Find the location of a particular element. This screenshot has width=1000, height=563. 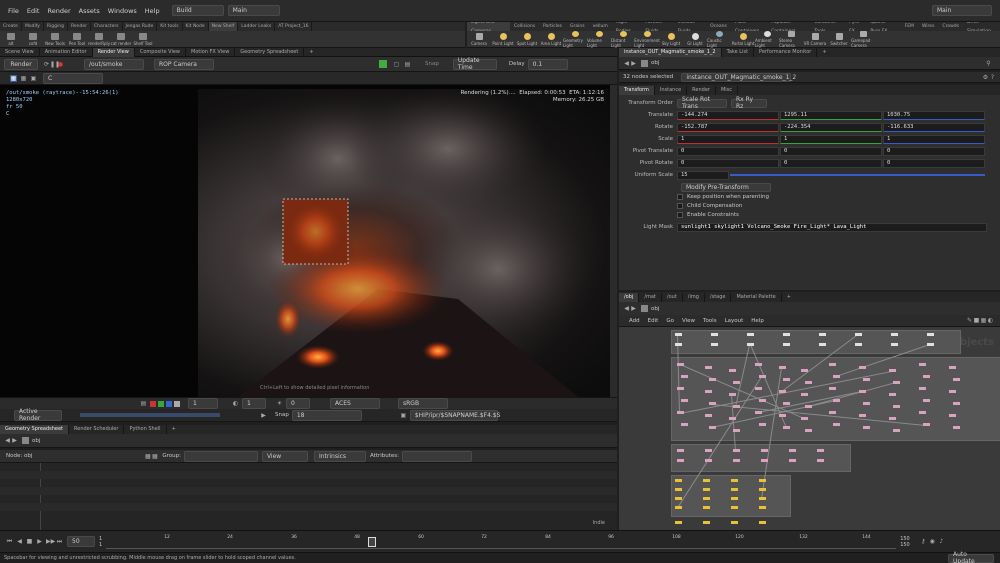

tab-misc: Misc is located at coordinates (727, 90).